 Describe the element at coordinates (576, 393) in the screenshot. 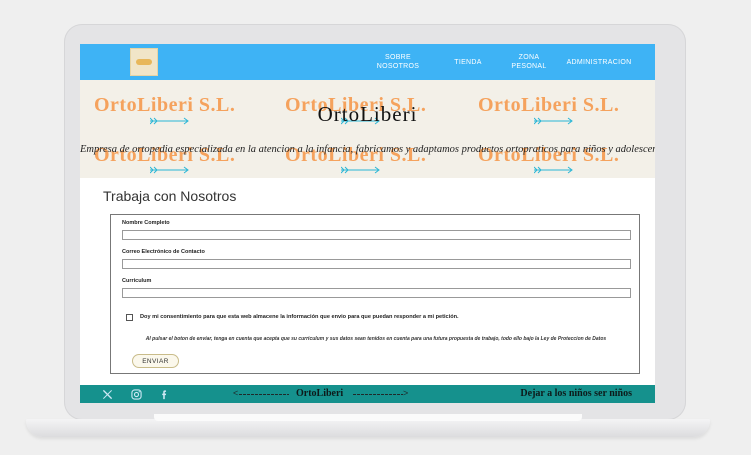

I see `footer-slogan: Dejar a los niños ser niños` at that location.